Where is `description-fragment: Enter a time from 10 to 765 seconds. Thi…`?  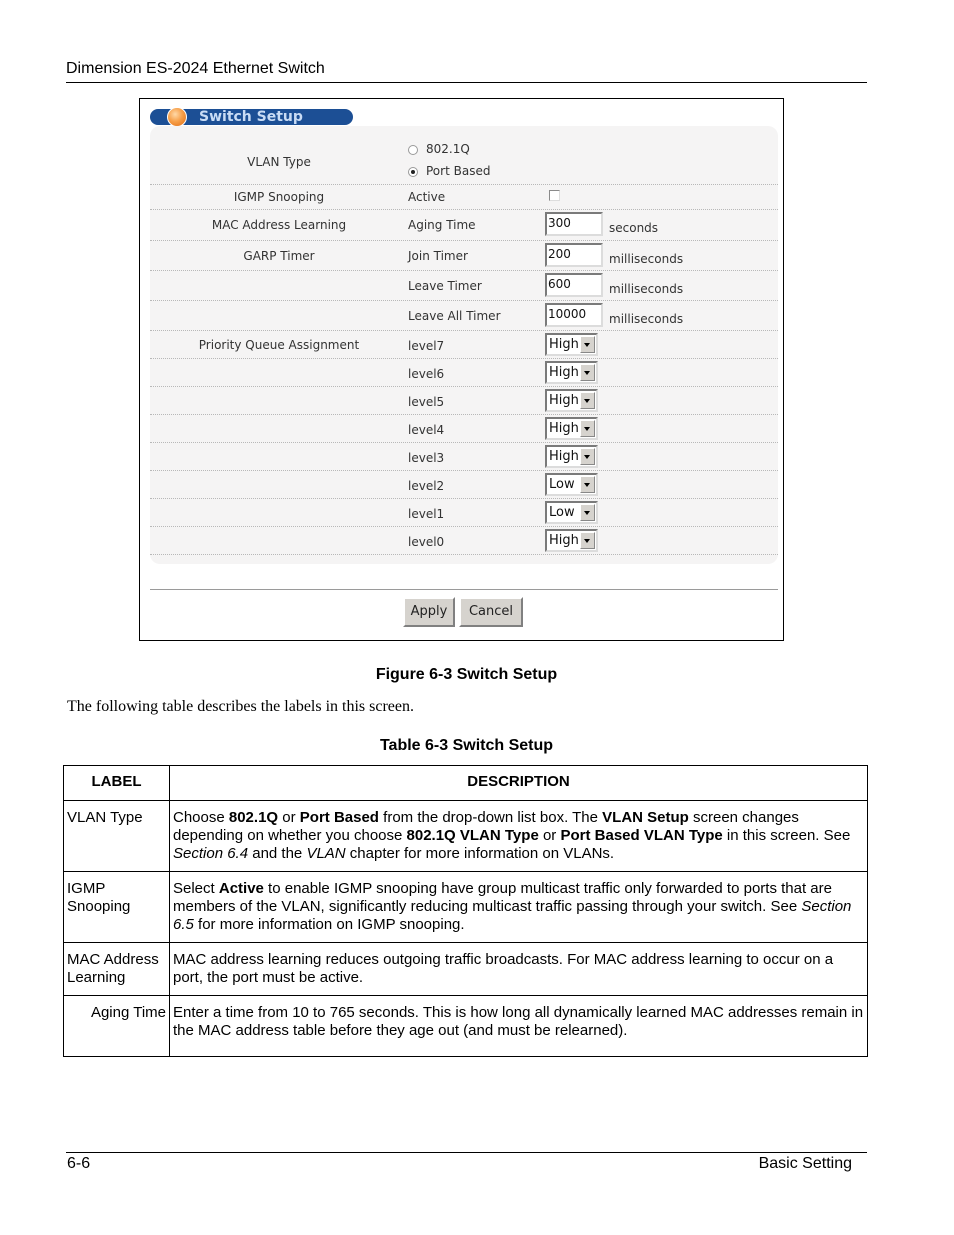 description-fragment: Enter a time from 10 to 765 seconds. Thi… is located at coordinates (518, 1021).